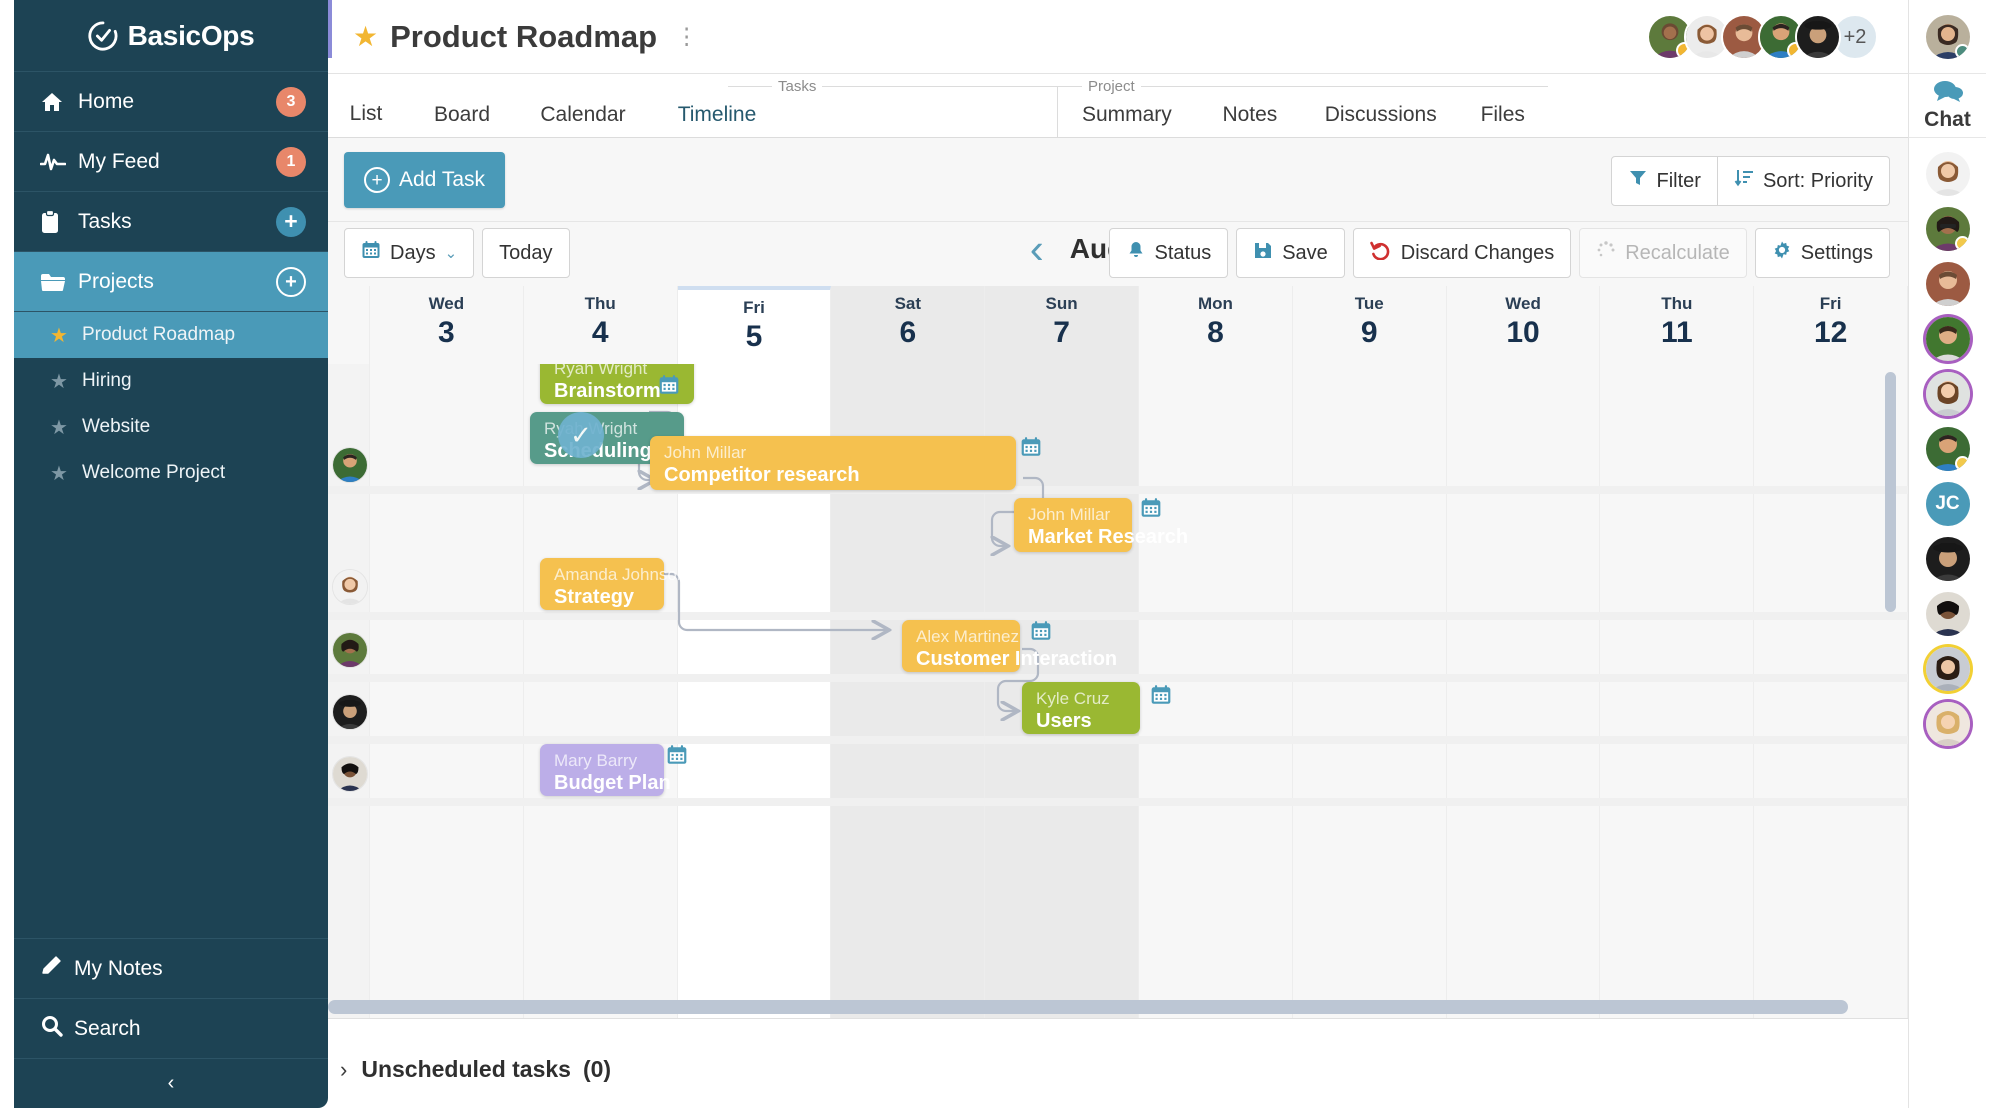 The height and width of the screenshot is (1120, 2000). I want to click on date-column-header: Mon 8, so click(1216, 325).